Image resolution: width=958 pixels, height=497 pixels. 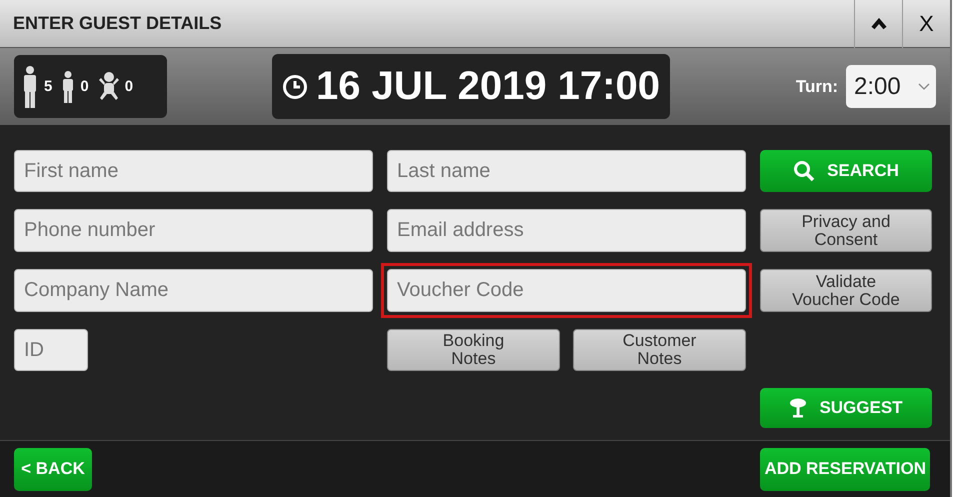 I want to click on phone-field: Phone number, so click(x=193, y=230).